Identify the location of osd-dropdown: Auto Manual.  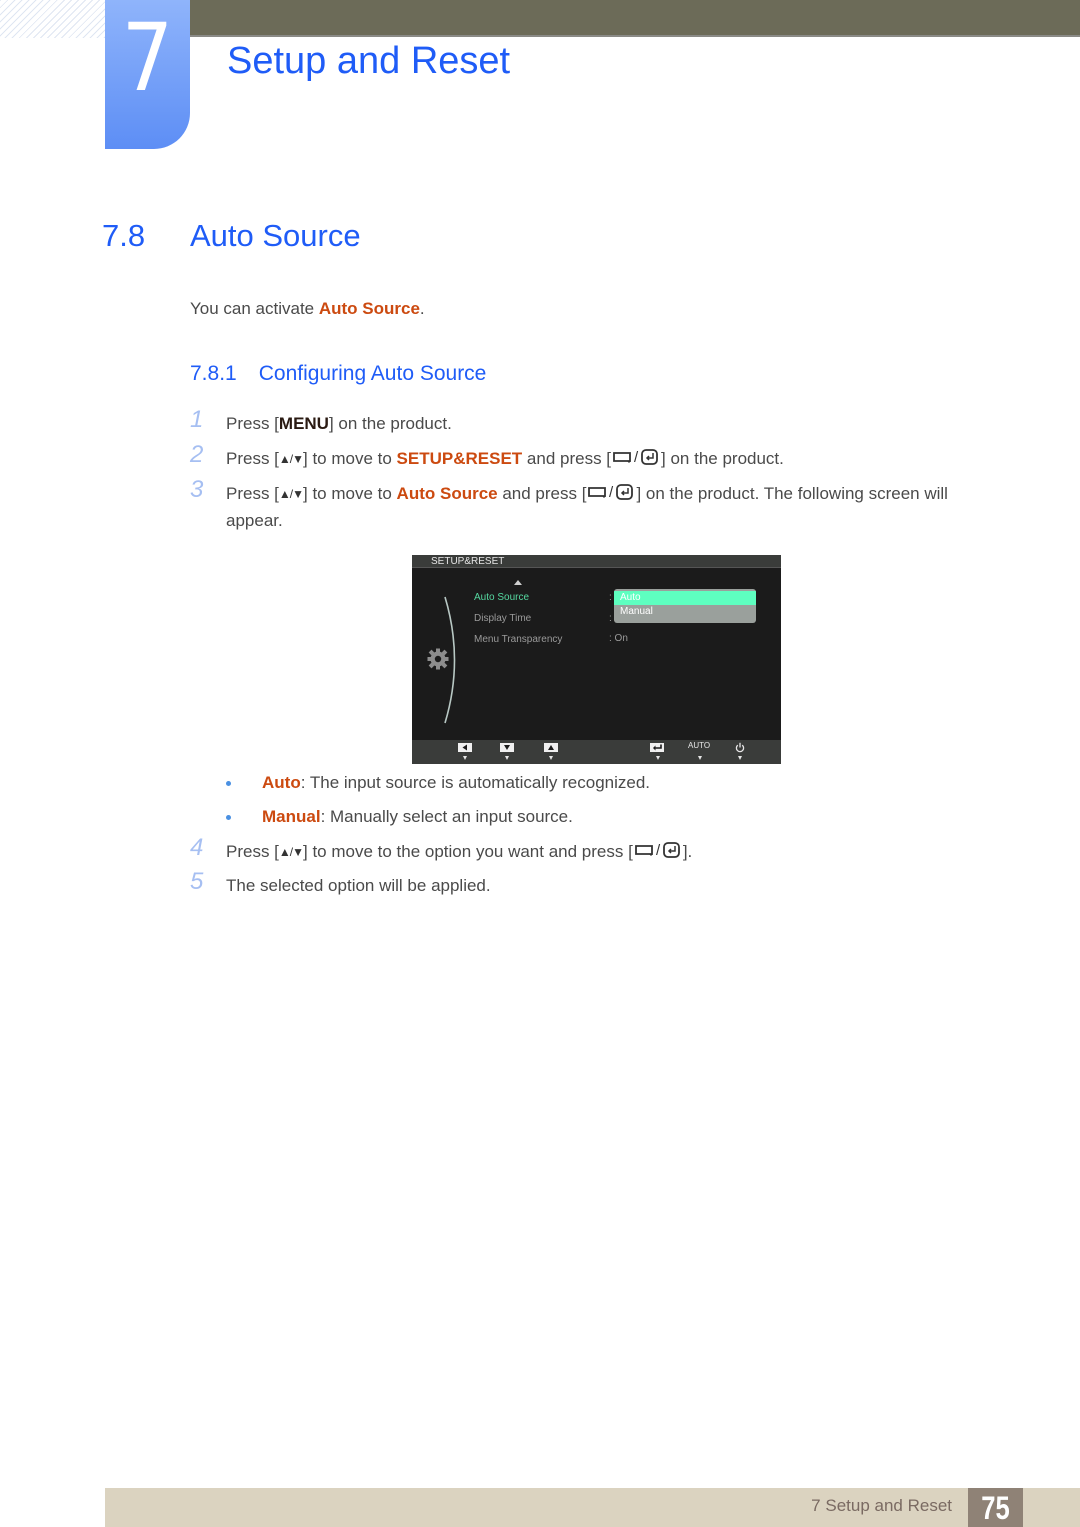
(685, 606).